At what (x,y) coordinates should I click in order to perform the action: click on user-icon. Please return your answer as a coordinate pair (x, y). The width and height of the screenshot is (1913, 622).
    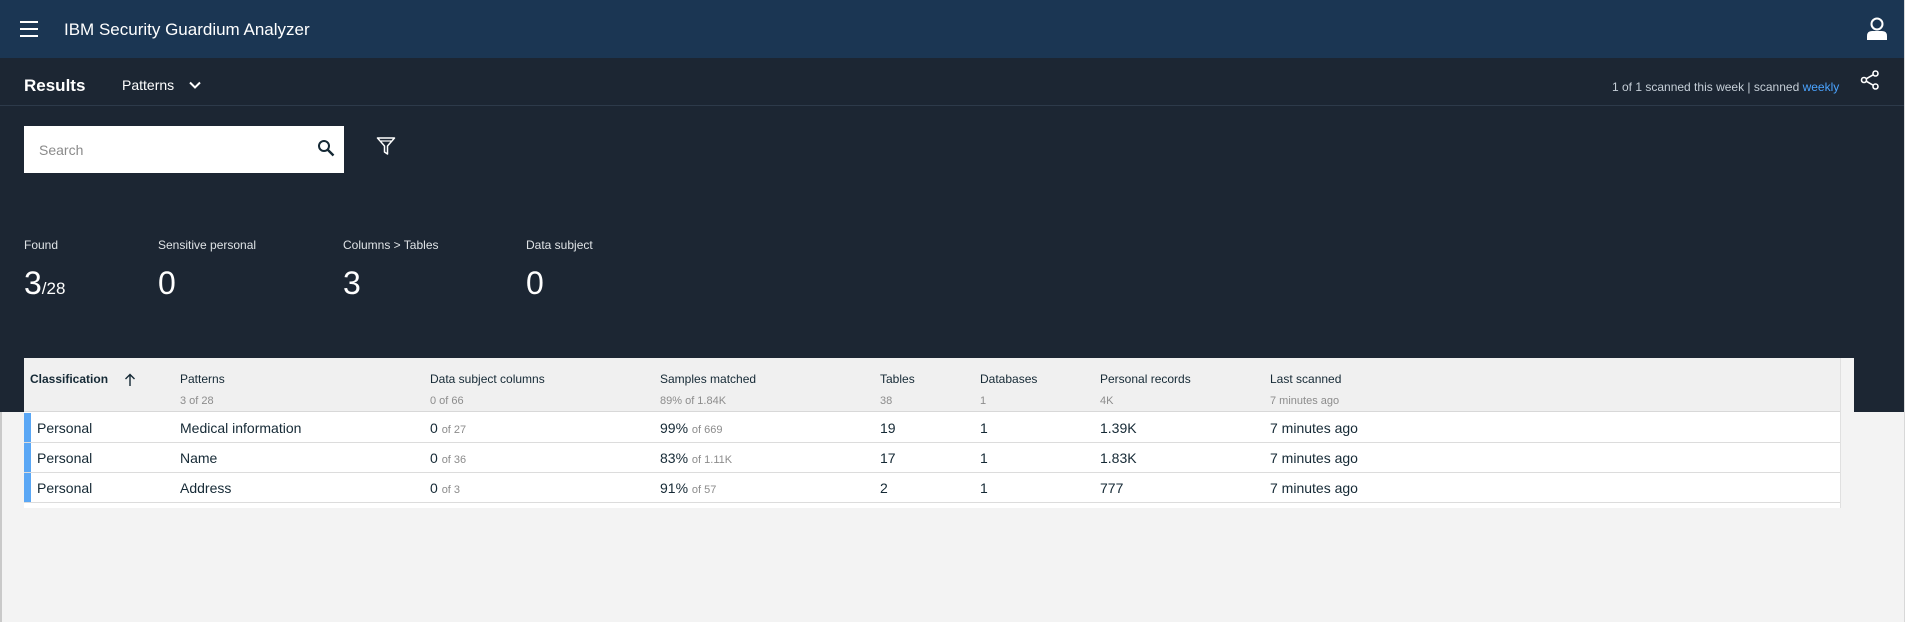
    Looking at the image, I should click on (1877, 29).